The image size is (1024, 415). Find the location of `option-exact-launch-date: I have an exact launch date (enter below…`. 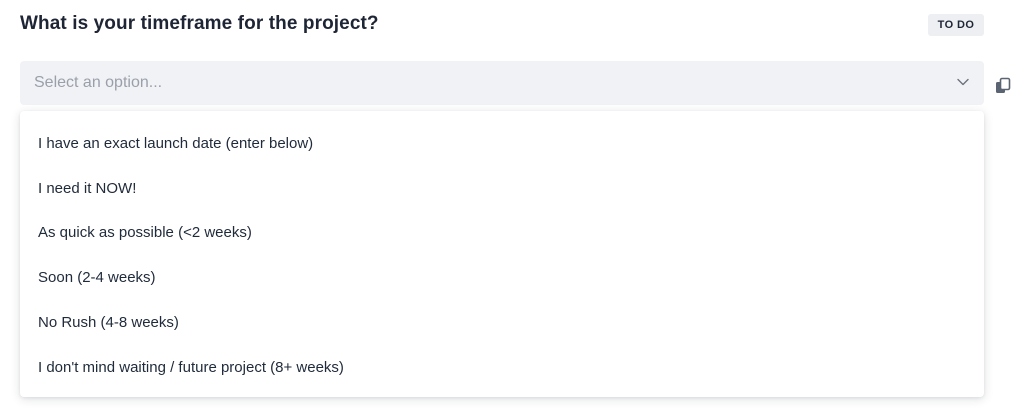

option-exact-launch-date: I have an exact launch date (enter below… is located at coordinates (502, 143).